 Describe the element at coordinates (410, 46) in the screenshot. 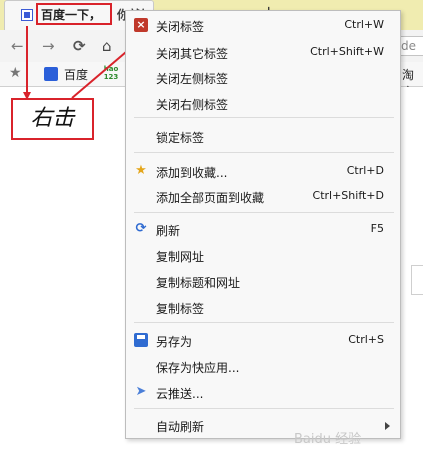

I see `address-bar: de` at that location.